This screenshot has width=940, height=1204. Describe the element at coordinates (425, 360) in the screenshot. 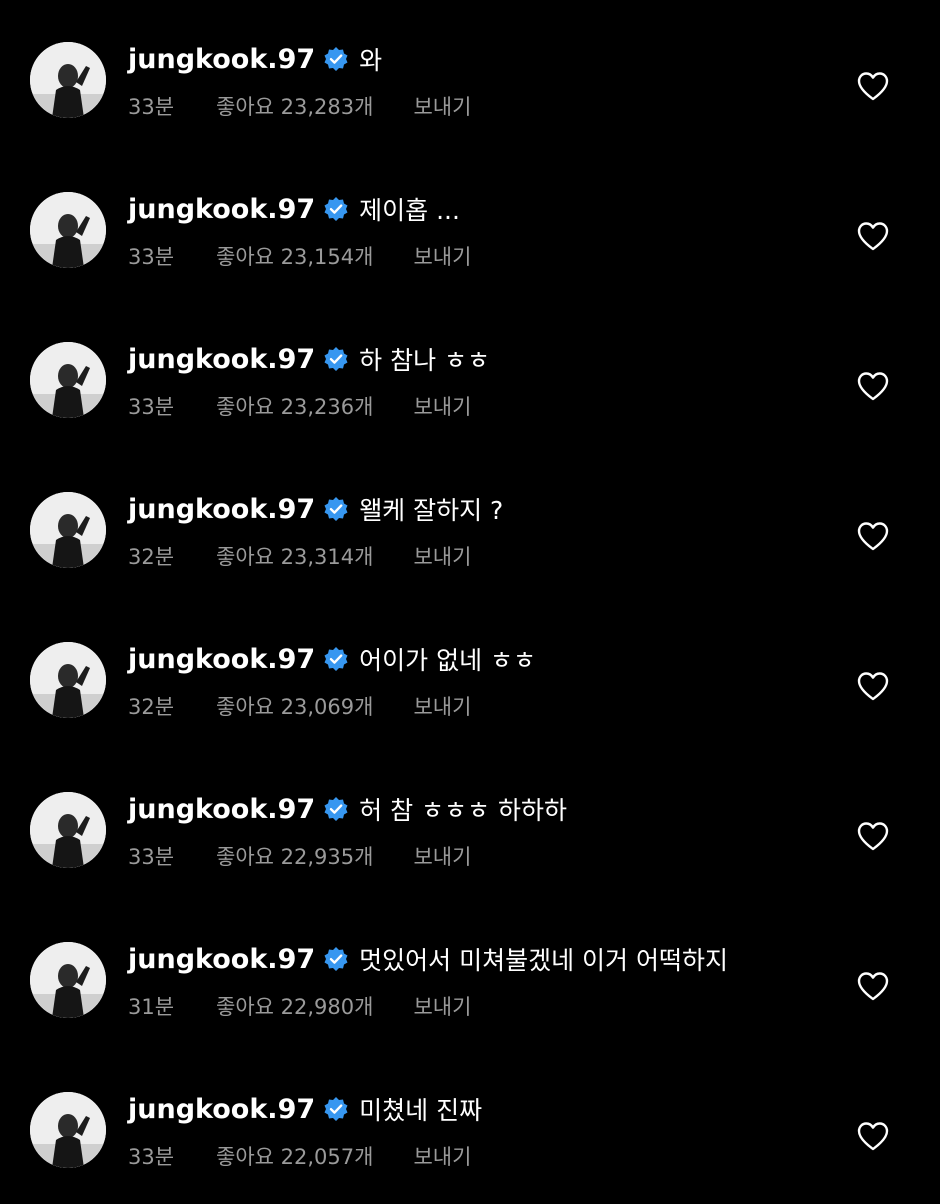

I see `comment-text: 하 참나 ㅎㅎ` at that location.